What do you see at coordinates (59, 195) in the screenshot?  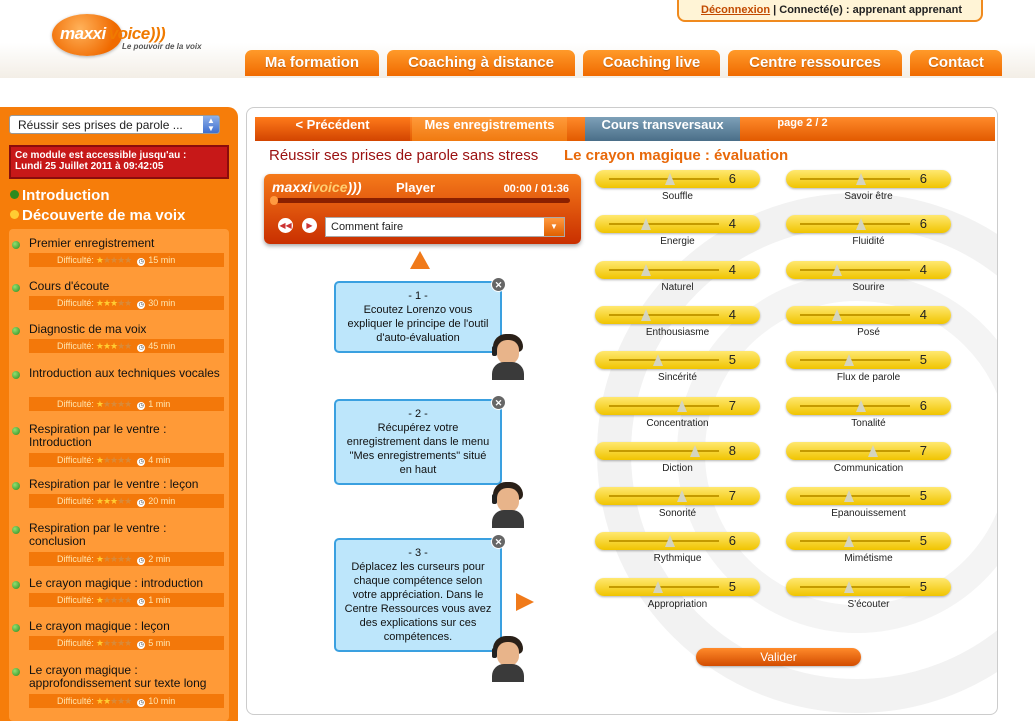 I see `section-introduction: Introduction` at bounding box center [59, 195].